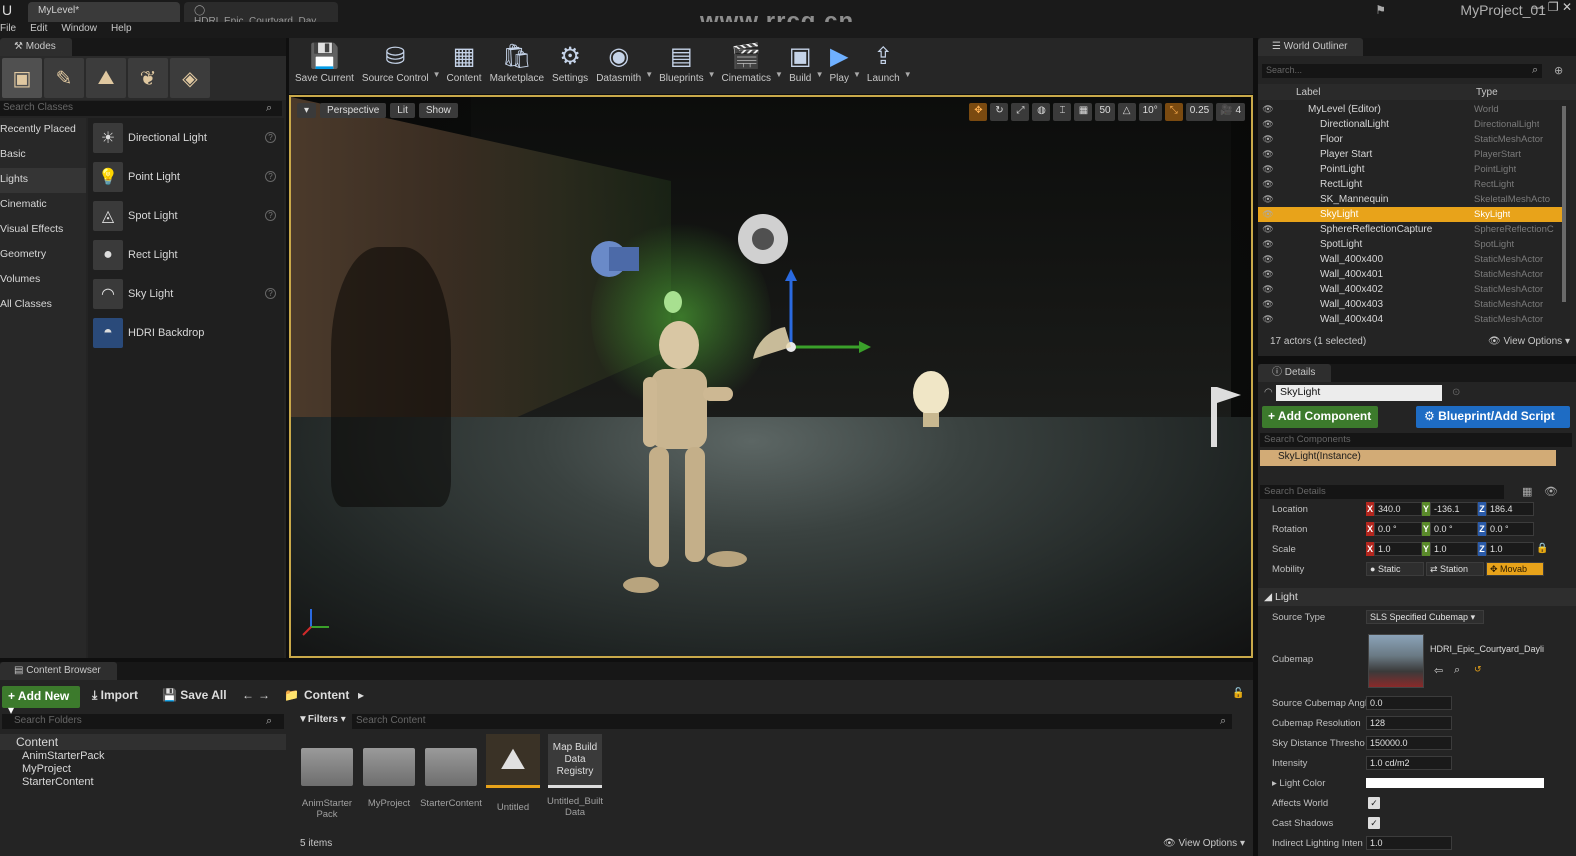 This screenshot has height=856, width=1576. What do you see at coordinates (1020, 112) in the screenshot?
I see `scale-icon: ⤢` at bounding box center [1020, 112].